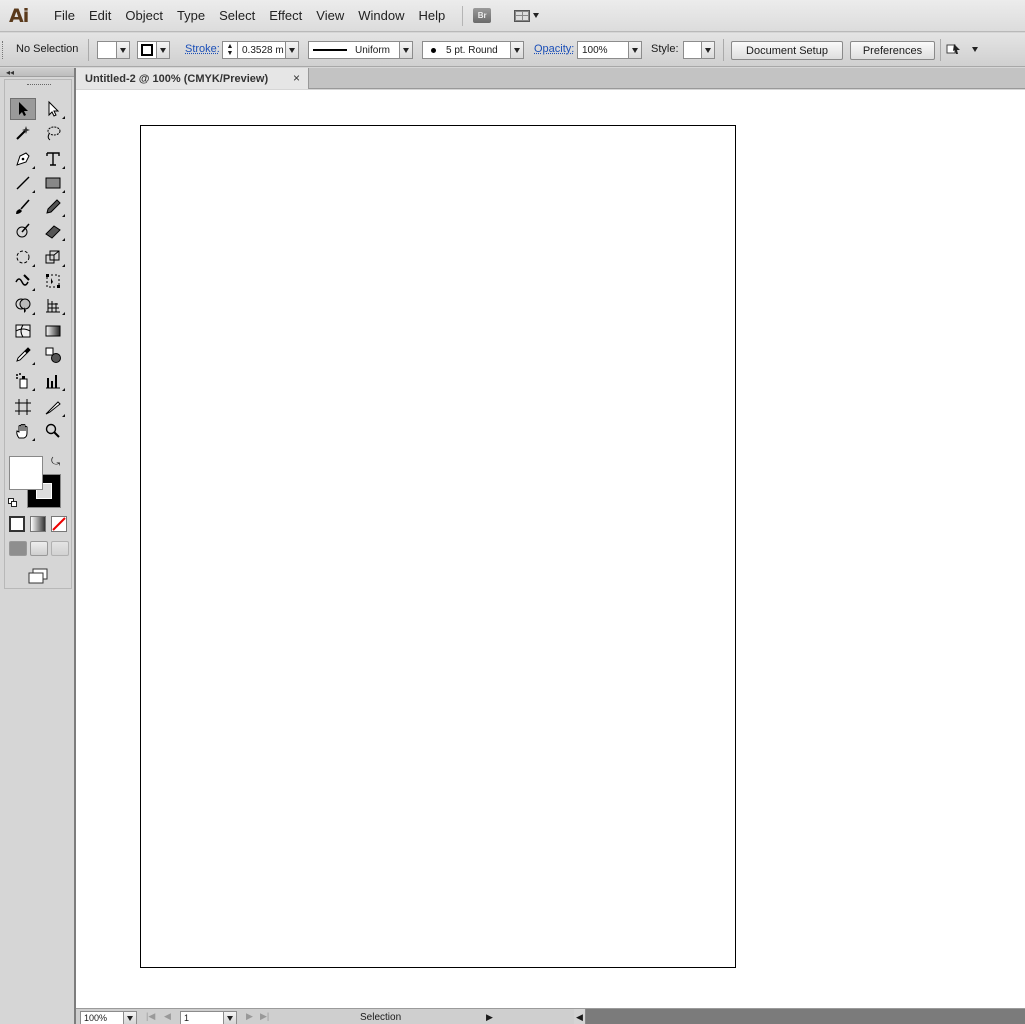 This screenshot has height=1024, width=1025. I want to click on perspective-grid-tool, so click(53, 305).